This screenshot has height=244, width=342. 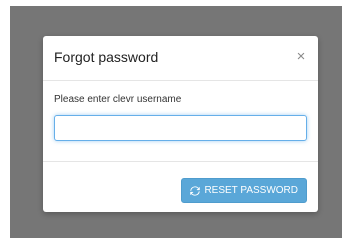 I want to click on dialog-title: Forgot password, so click(x=106, y=57).